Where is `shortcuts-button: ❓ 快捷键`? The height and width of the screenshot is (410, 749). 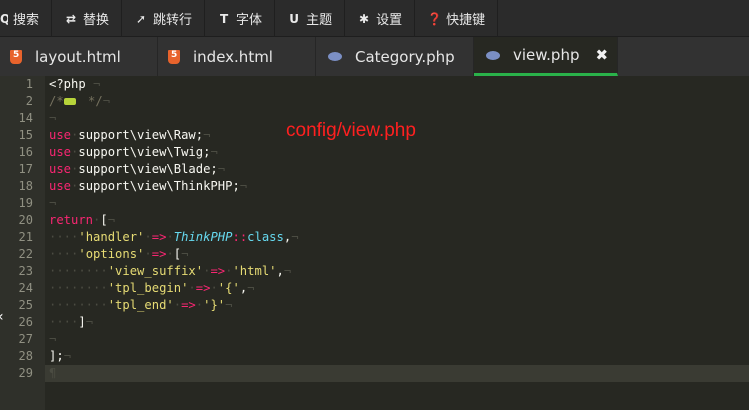
shortcuts-button: ❓ 快捷键 is located at coordinates (457, 18).